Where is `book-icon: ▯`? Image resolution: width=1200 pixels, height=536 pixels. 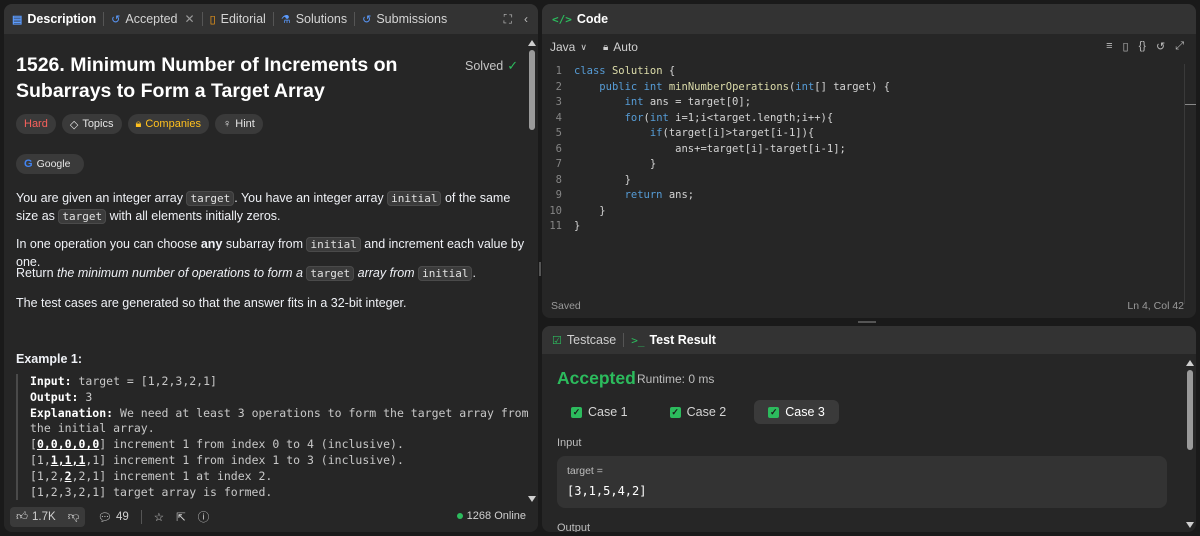 book-icon: ▯ is located at coordinates (212, 19).